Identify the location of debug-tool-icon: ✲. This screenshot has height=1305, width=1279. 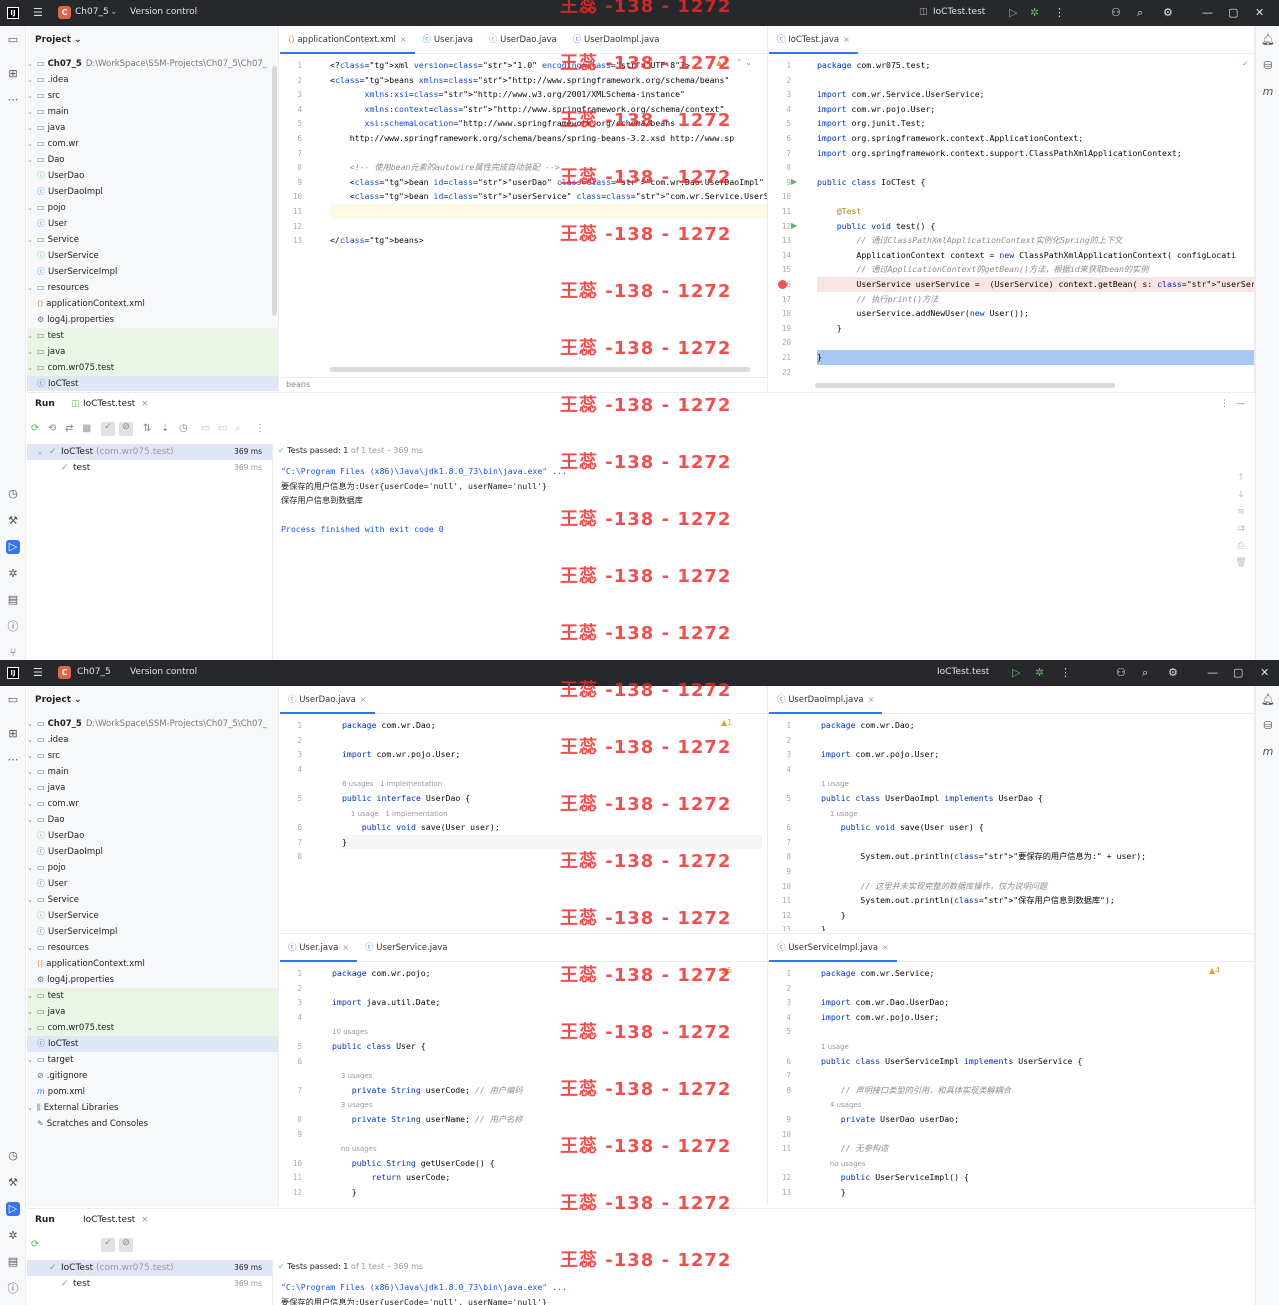
(13, 1236).